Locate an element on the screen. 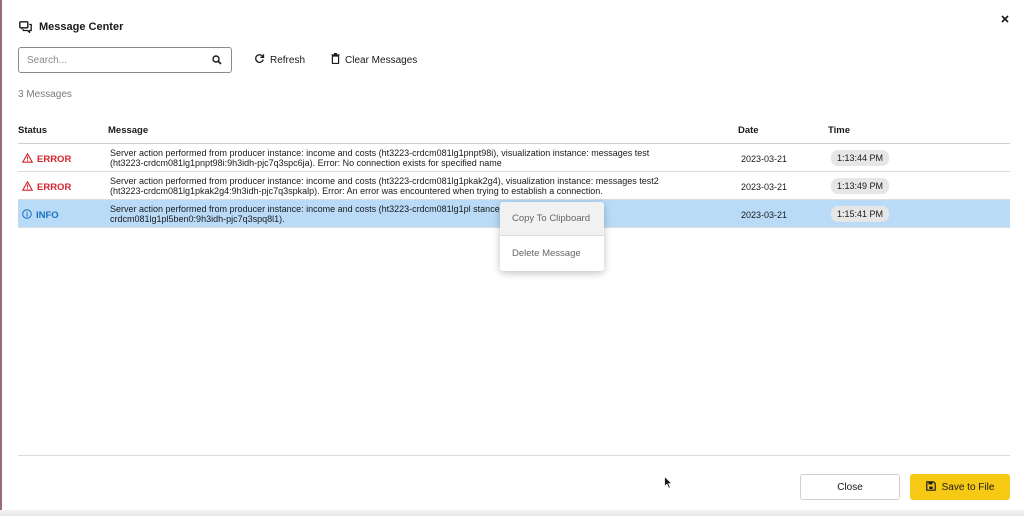 The height and width of the screenshot is (516, 1024). save-to-file-button: Save to File is located at coordinates (960, 487).